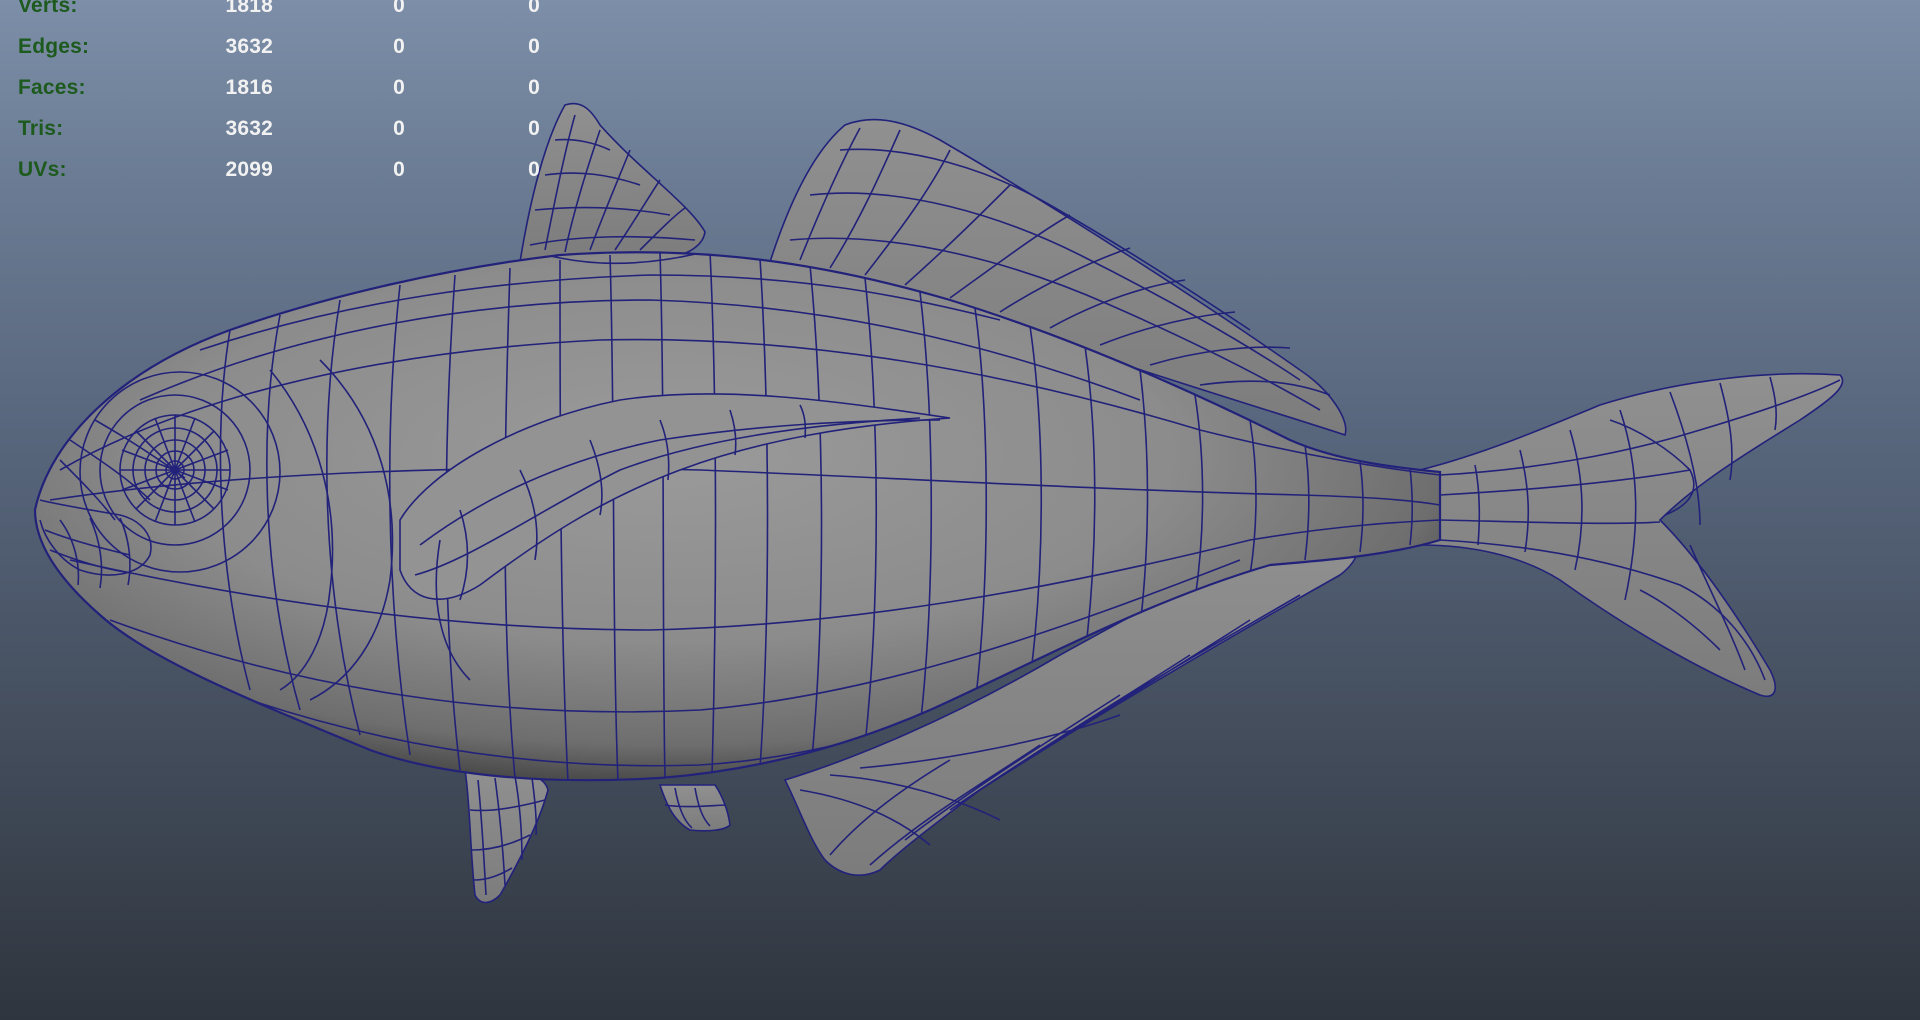 The image size is (1920, 1020). I want to click on hud-total: 1818, so click(249, 8).